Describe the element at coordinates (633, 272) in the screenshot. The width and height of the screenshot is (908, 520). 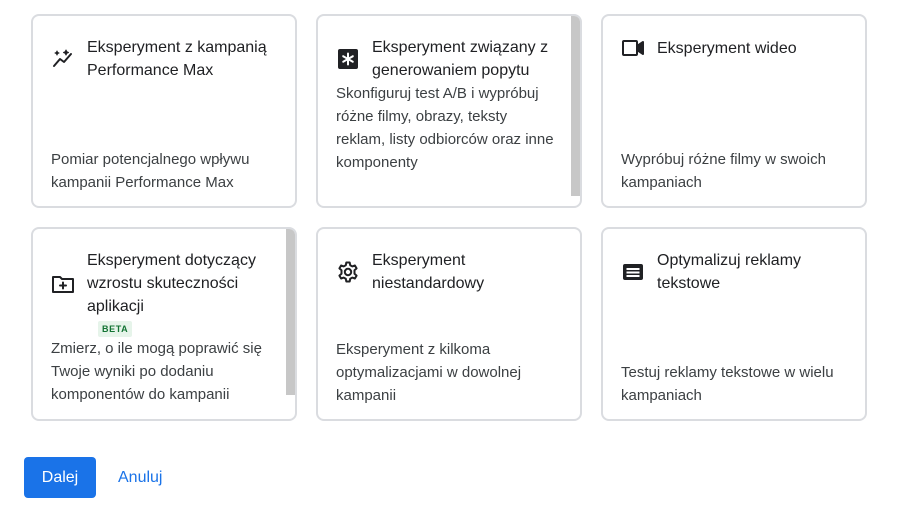
I see `text-ad-icon` at that location.